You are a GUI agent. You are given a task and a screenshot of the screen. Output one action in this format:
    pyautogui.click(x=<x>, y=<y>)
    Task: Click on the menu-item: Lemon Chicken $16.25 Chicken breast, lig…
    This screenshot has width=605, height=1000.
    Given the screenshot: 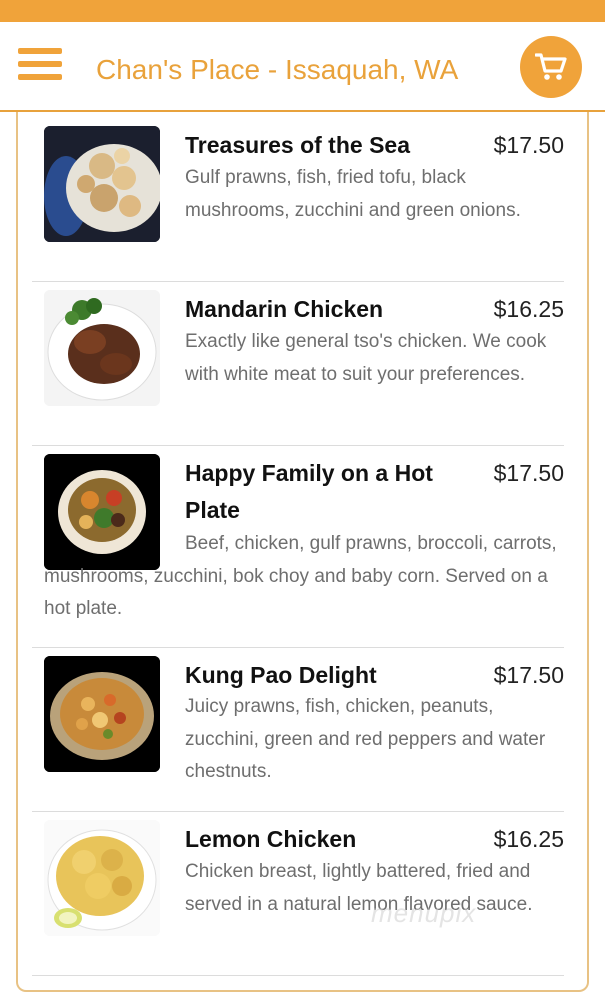 What is the action you would take?
    pyautogui.click(x=298, y=894)
    